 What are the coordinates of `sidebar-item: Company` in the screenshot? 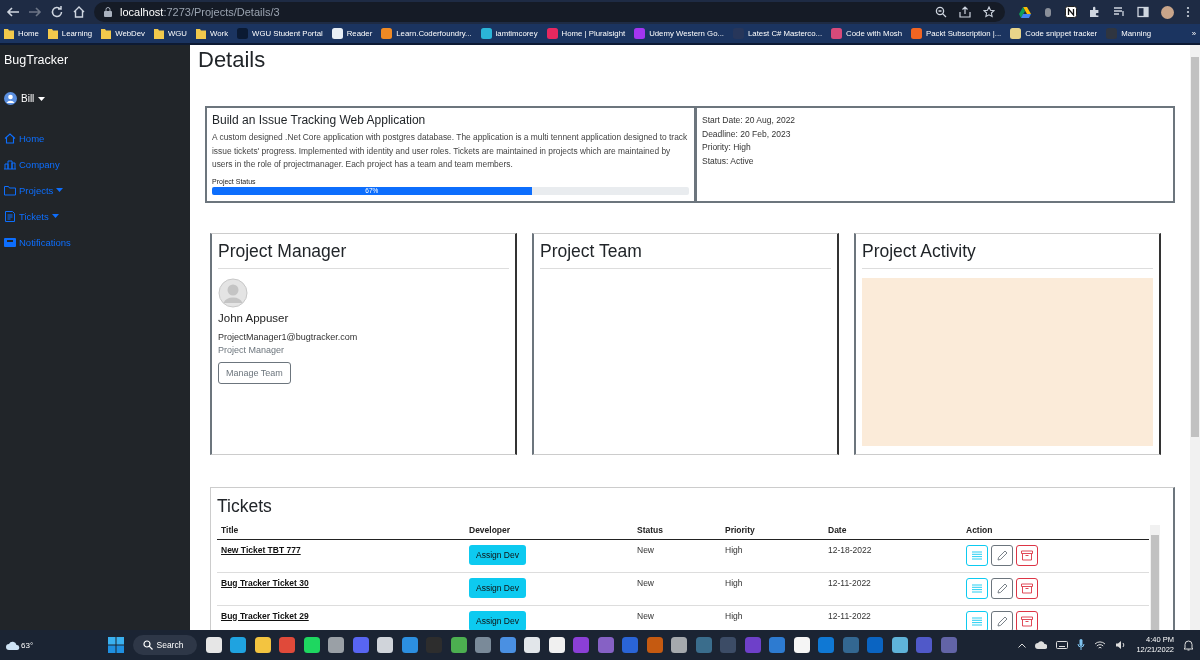 It's located at (32, 164).